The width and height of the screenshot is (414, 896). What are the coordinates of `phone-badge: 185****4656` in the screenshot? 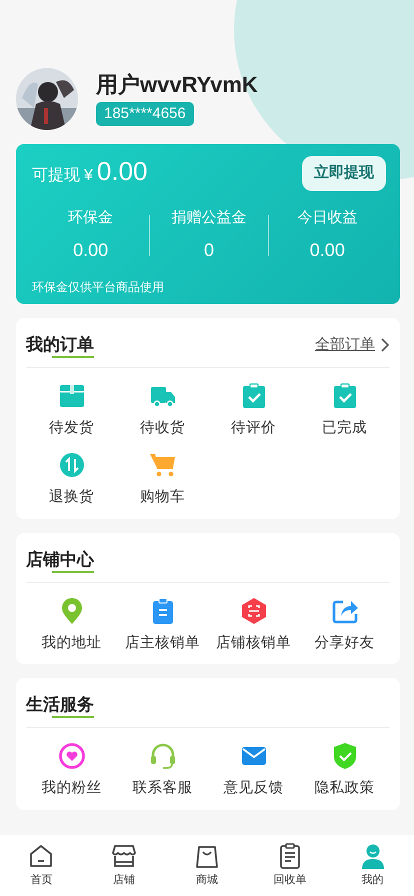 It's located at (145, 114).